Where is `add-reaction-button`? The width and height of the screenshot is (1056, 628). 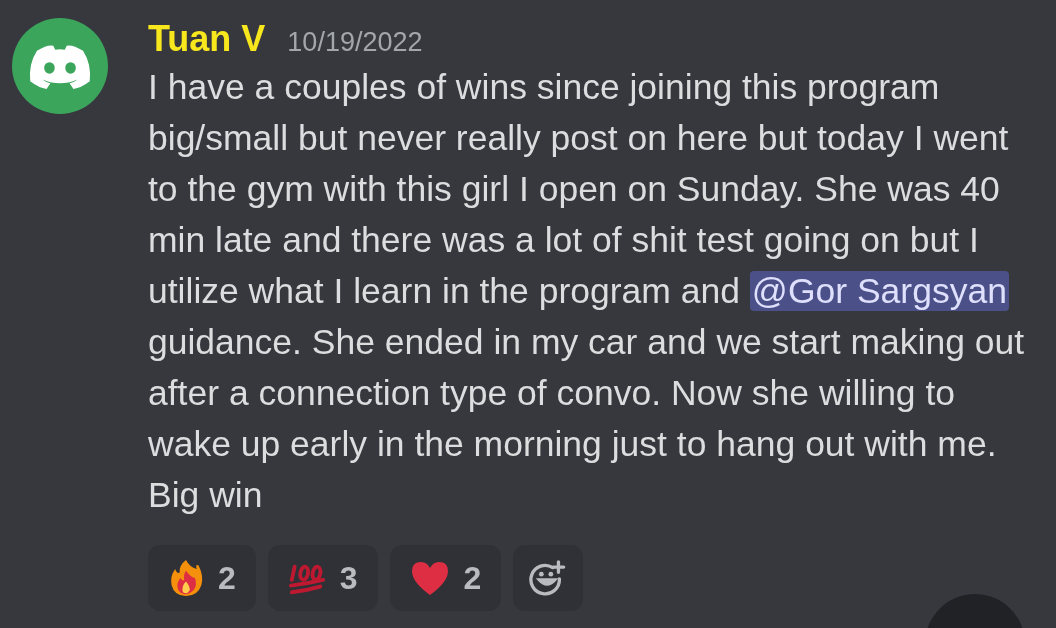 add-reaction-button is located at coordinates (548, 578).